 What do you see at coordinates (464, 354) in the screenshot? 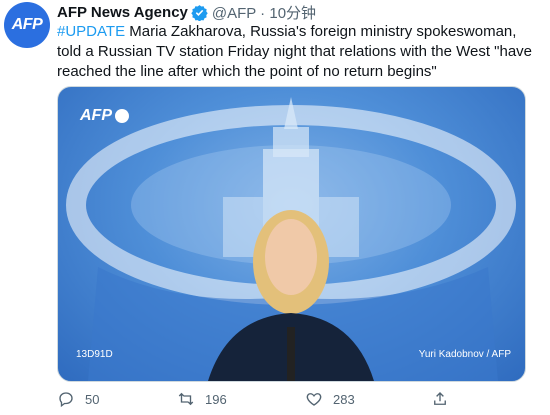
I see `photo-credit-caption: Yuri Kadobnov / AFP` at bounding box center [464, 354].